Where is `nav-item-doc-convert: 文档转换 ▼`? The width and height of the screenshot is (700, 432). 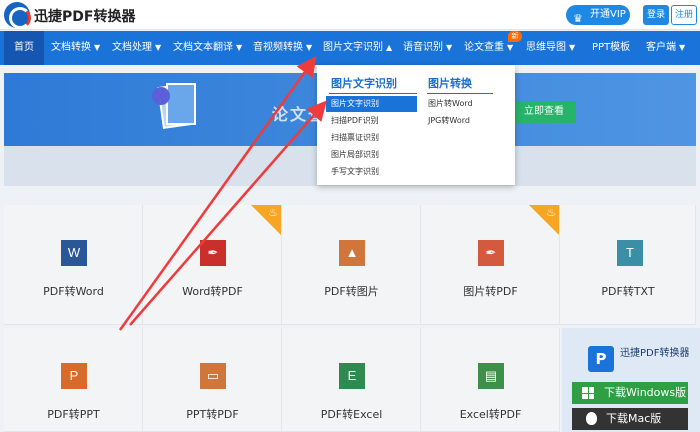 nav-item-doc-convert: 文档转换 ▼ is located at coordinates (75, 48).